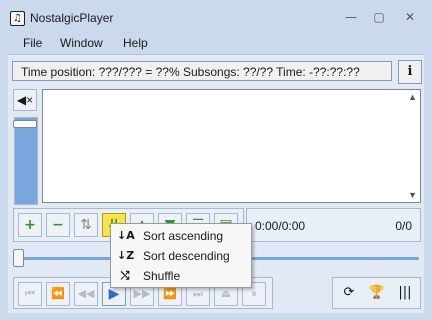 The height and width of the screenshot is (320, 432). I want to click on rewind-icon: ◀◀, so click(86, 294).